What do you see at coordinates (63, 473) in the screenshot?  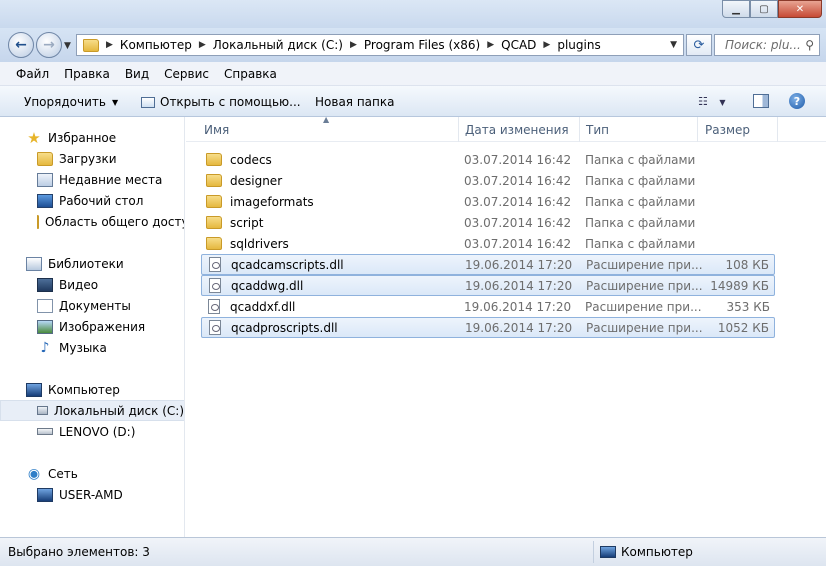 I see `nav-network-label: Сеть` at bounding box center [63, 473].